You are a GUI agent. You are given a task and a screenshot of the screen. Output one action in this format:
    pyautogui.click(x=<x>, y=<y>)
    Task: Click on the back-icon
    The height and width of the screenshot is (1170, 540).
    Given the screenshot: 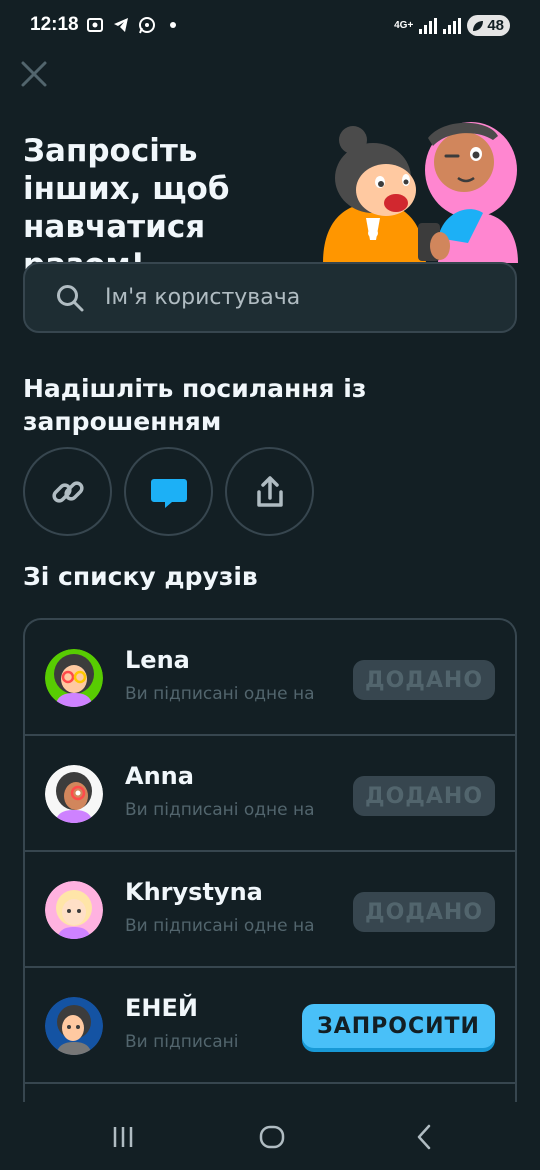 What is the action you would take?
    pyautogui.click(x=425, y=1137)
    